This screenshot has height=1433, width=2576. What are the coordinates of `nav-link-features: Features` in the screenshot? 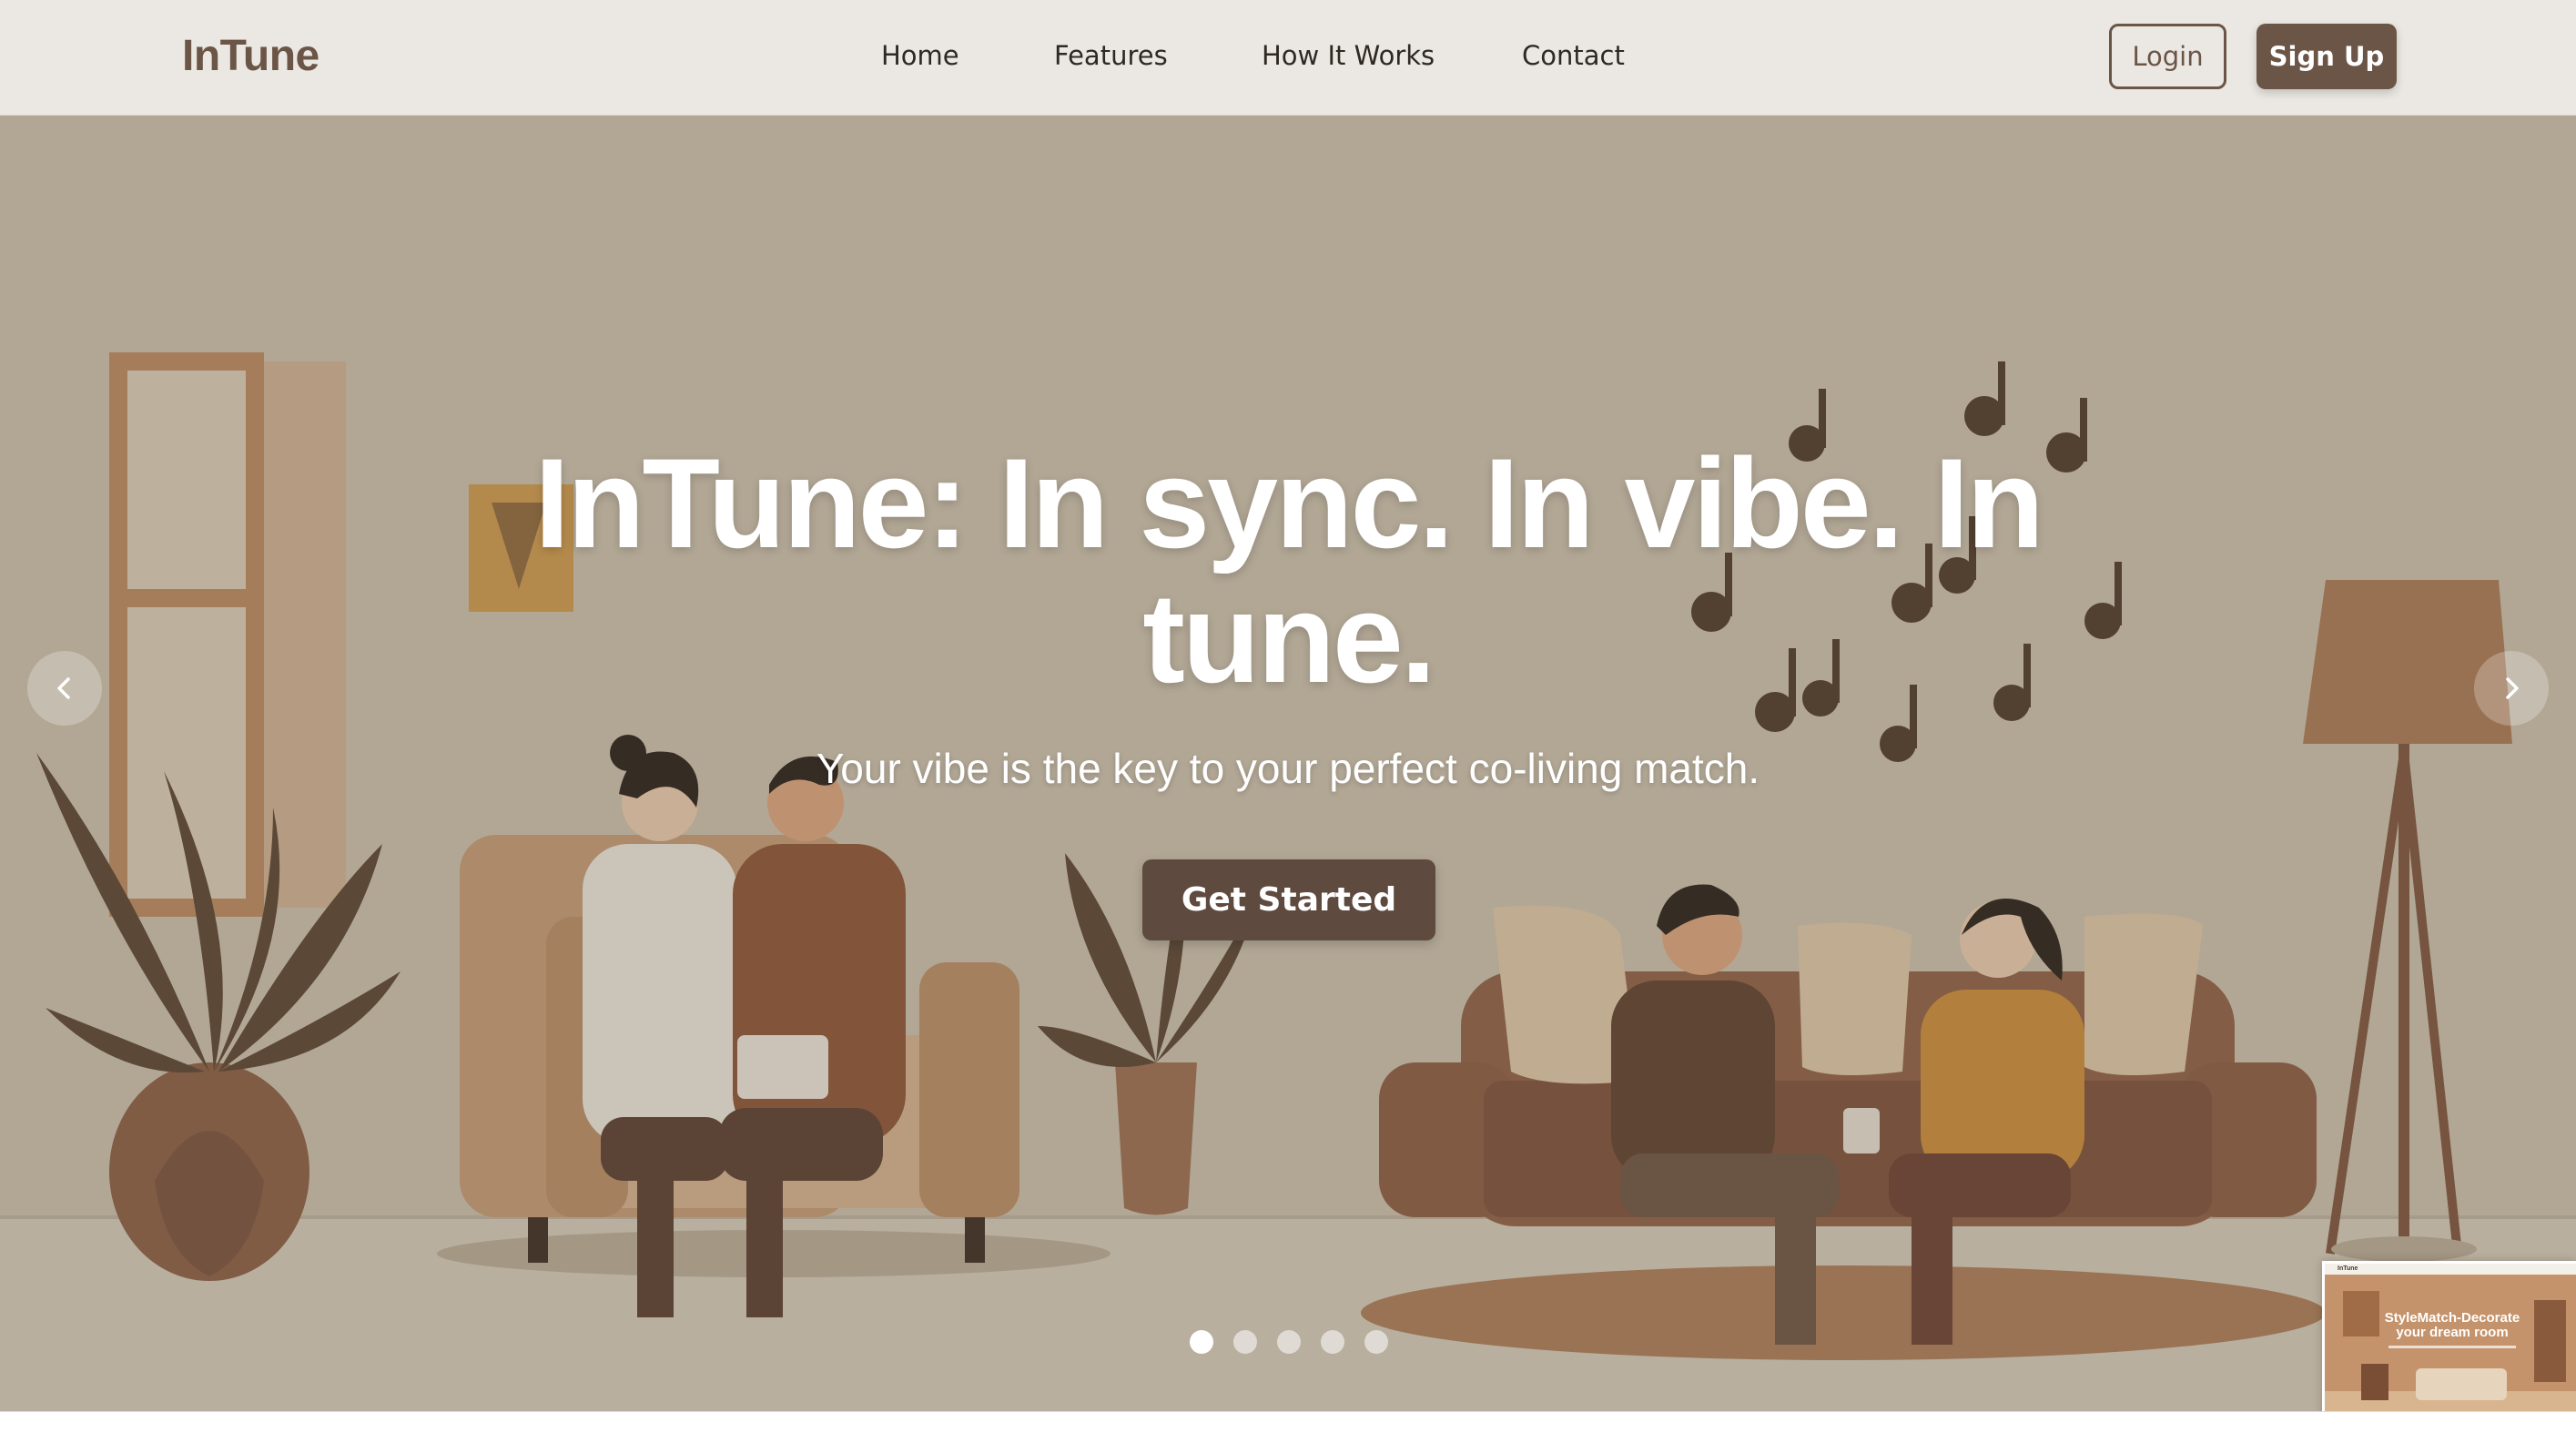 It's located at (1111, 55).